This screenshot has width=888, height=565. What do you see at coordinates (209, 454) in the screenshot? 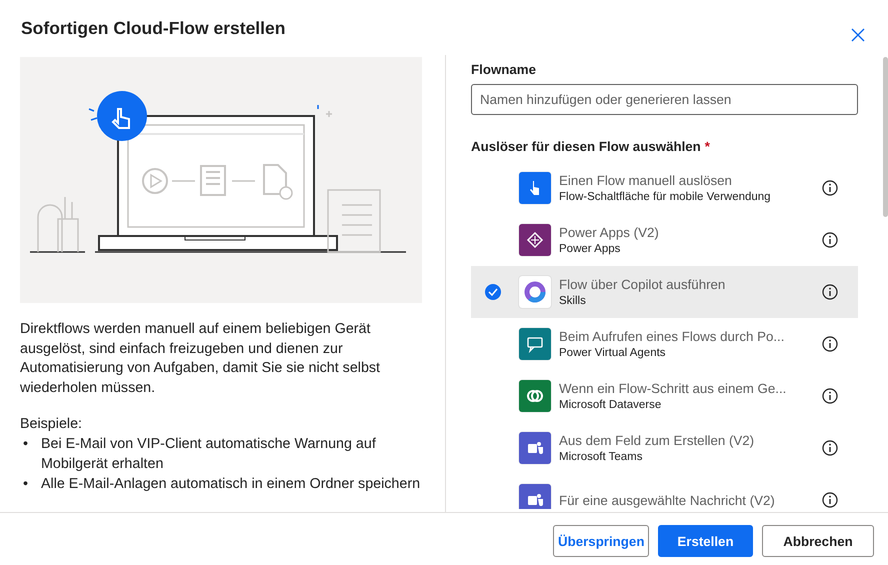
I see `example-item: Bei E-Mail von VIP-Client automatische Warnung auf Mobilgerät erhalten` at bounding box center [209, 454].